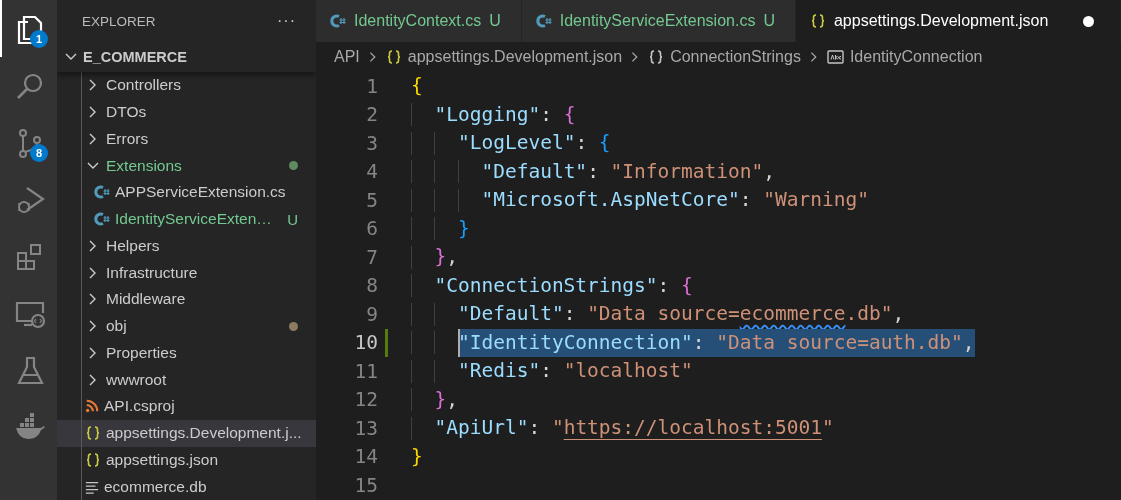 Image resolution: width=1121 pixels, height=500 pixels. Describe the element at coordinates (119, 21) in the screenshot. I see `panel-title: EXPLORER` at that location.